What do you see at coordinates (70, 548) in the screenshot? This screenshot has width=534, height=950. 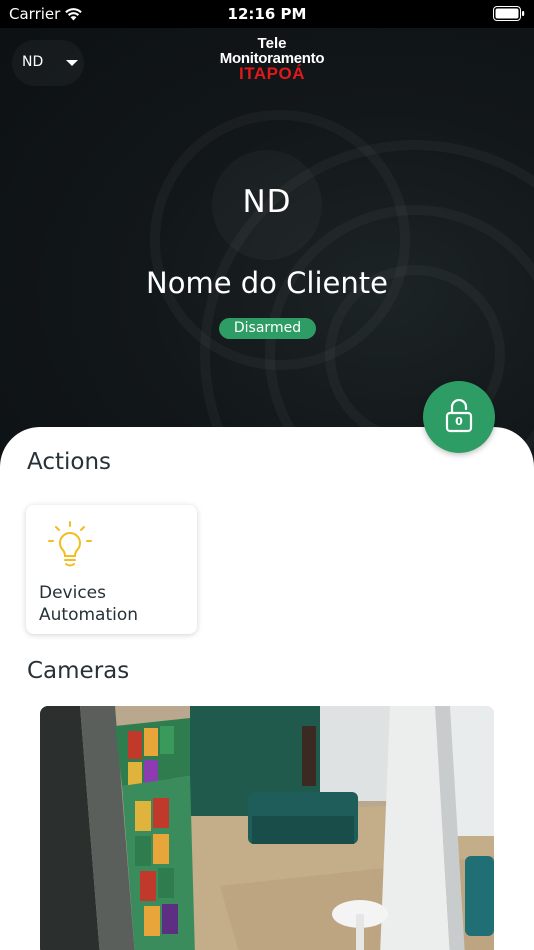 I see `lightbulb-icon` at bounding box center [70, 548].